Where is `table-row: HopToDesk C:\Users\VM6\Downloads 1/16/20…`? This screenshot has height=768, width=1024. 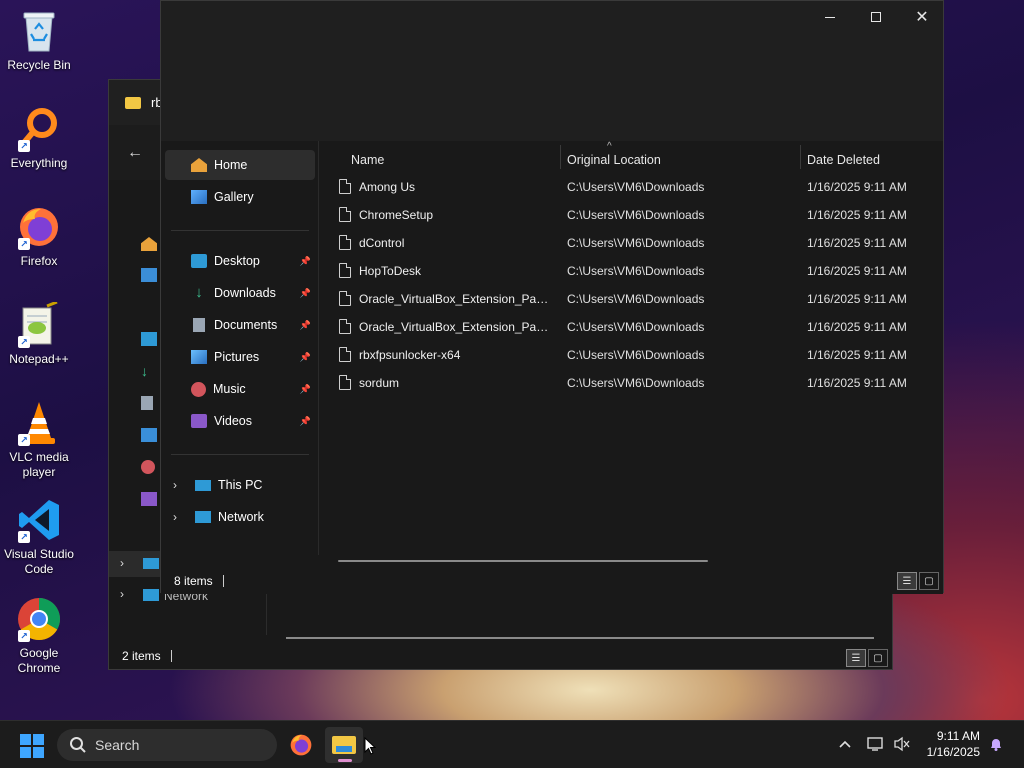
table-row: HopToDesk C:\Users\VM6\Downloads 1/16/20… is located at coordinates (631, 271).